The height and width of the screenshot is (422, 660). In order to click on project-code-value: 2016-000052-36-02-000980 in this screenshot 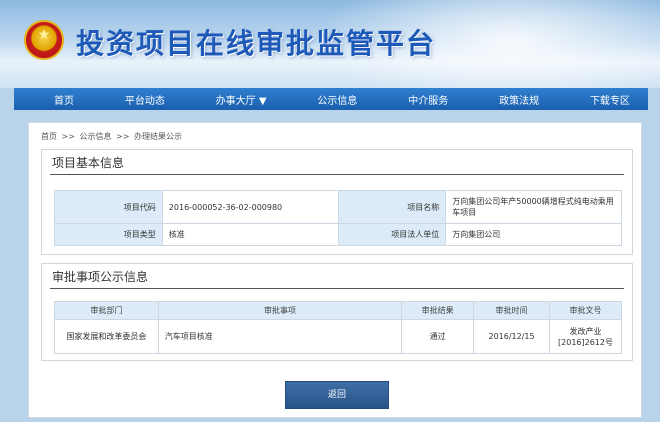, I will do `click(250, 207)`.